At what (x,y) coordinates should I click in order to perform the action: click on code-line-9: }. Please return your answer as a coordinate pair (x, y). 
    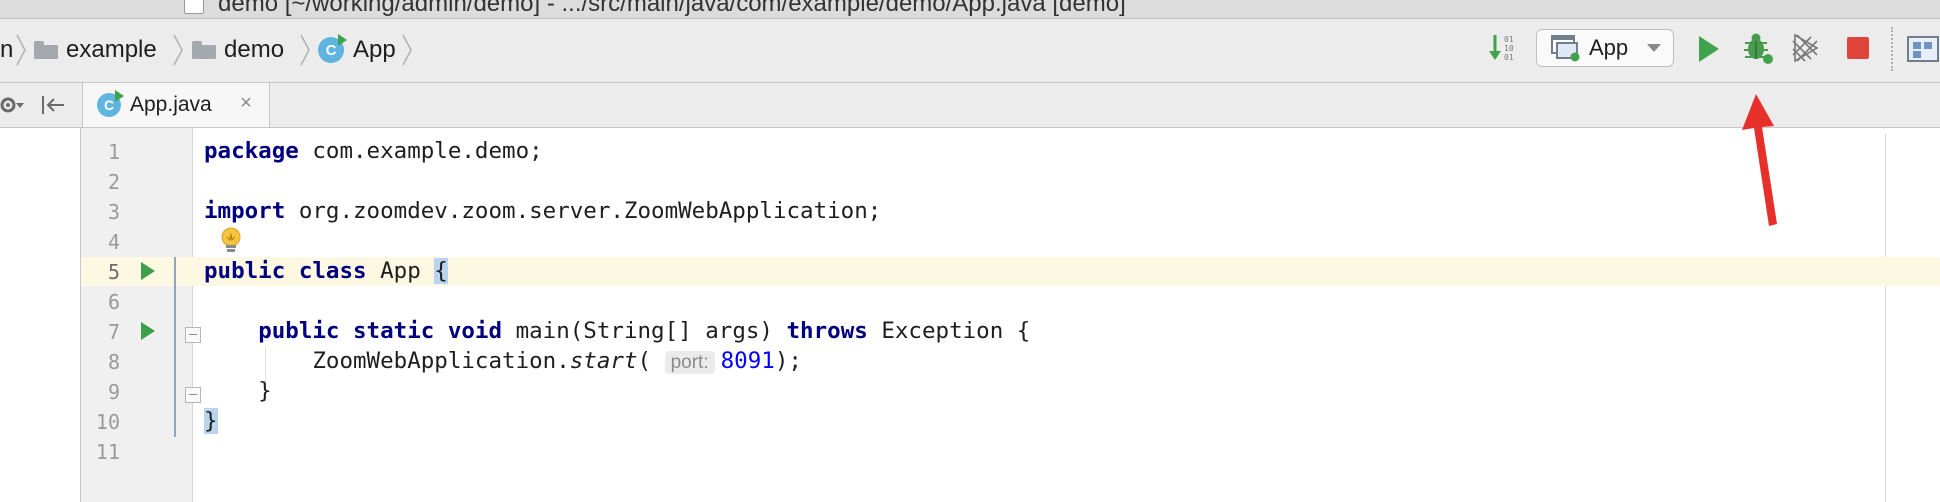
    Looking at the image, I should click on (238, 391).